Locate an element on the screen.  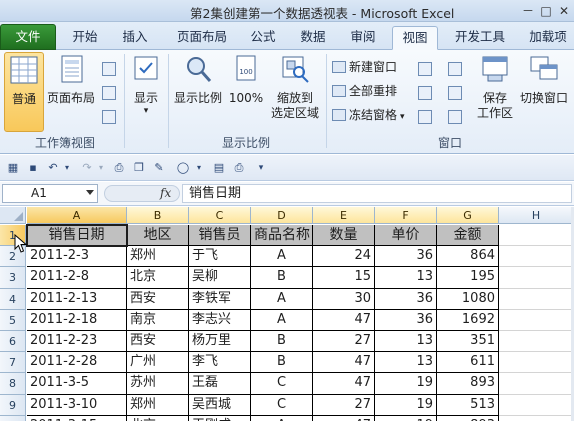
data-cell-salesperson: 李飞 is located at coordinates (220, 363).